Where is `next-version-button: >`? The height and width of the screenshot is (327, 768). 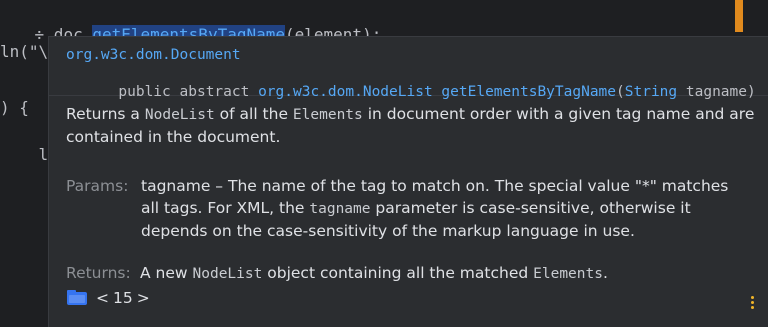
next-version-button: > is located at coordinates (143, 298).